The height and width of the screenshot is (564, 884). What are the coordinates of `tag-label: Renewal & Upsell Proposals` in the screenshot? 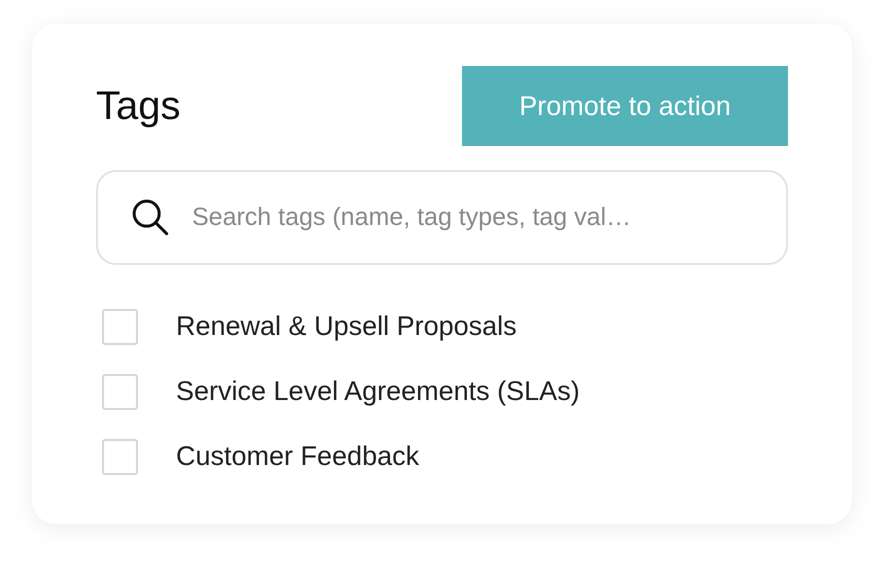 It's located at (346, 327).